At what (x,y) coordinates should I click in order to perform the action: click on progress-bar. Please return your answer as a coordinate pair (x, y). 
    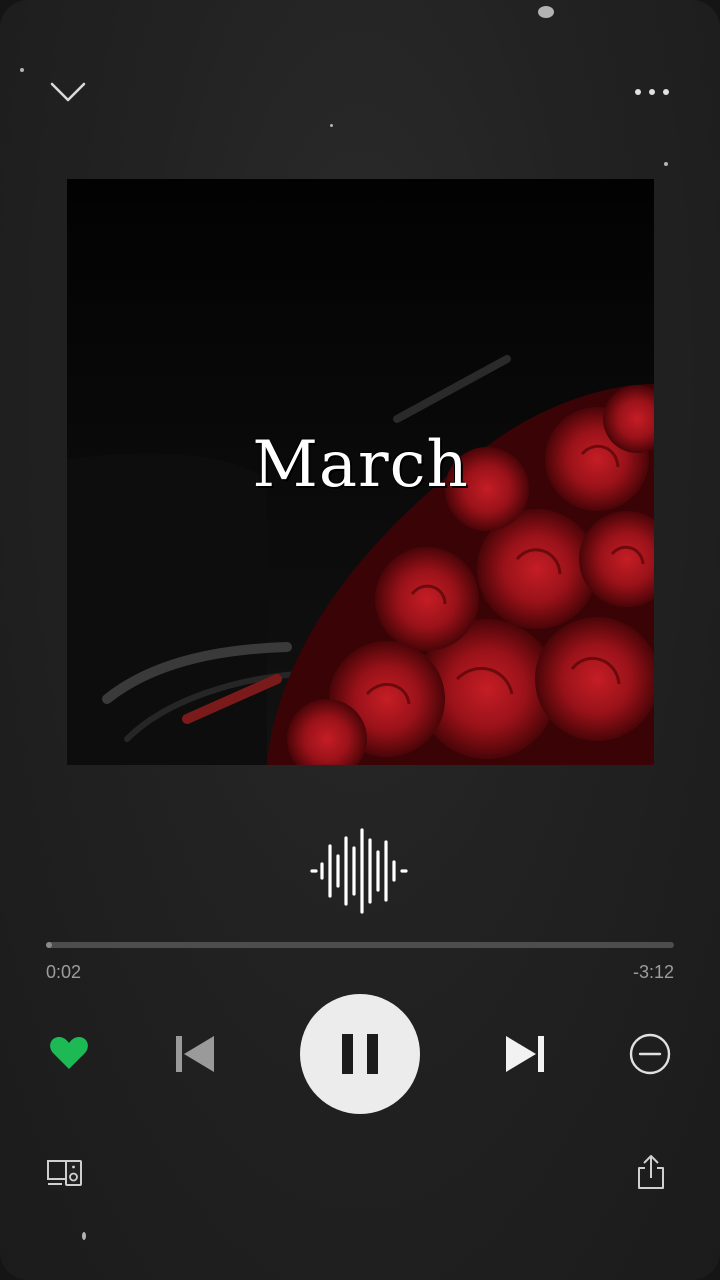
    Looking at the image, I should click on (360, 945).